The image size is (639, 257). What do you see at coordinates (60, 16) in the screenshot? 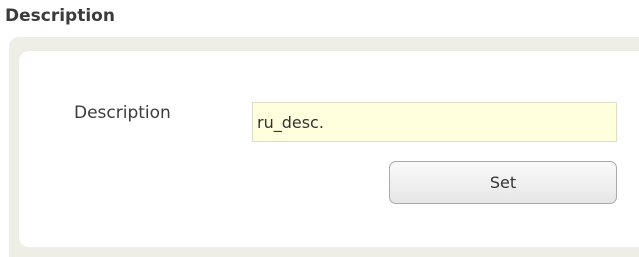
I see `section-heading: Description` at bounding box center [60, 16].